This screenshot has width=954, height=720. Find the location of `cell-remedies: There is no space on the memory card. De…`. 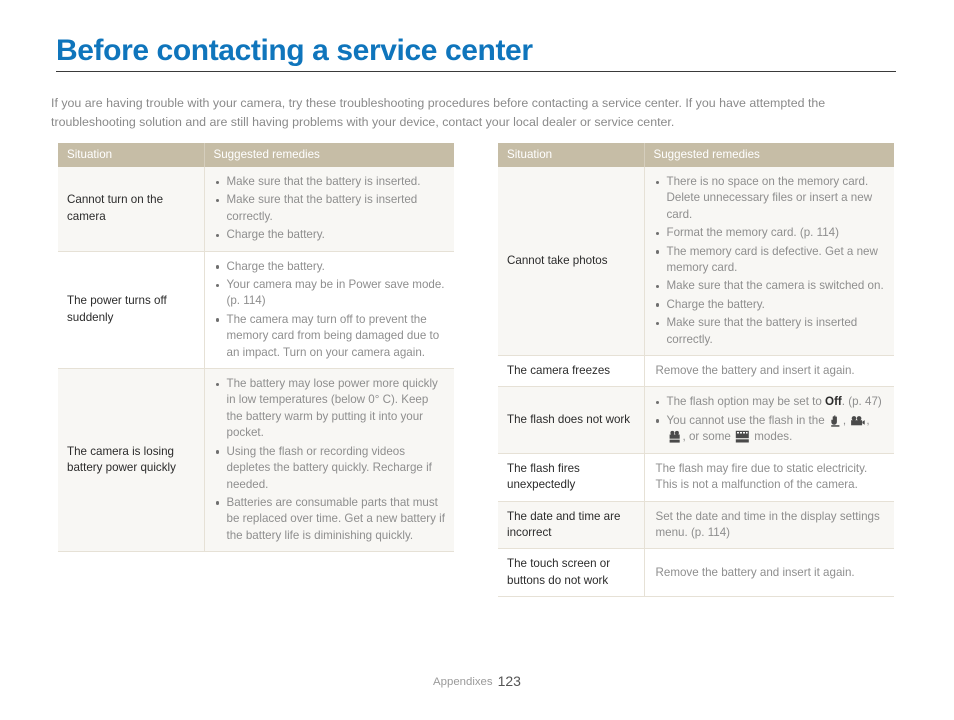

cell-remedies: There is no space on the memory card. De… is located at coordinates (768, 262).